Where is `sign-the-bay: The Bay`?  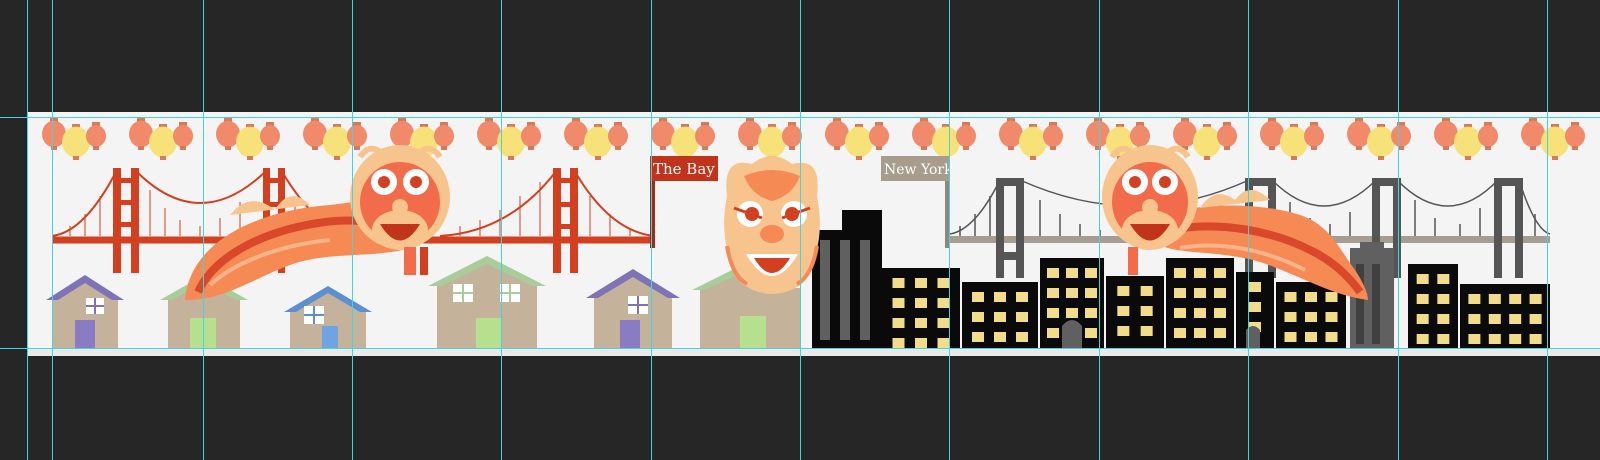
sign-the-bay: The Bay is located at coordinates (684, 169).